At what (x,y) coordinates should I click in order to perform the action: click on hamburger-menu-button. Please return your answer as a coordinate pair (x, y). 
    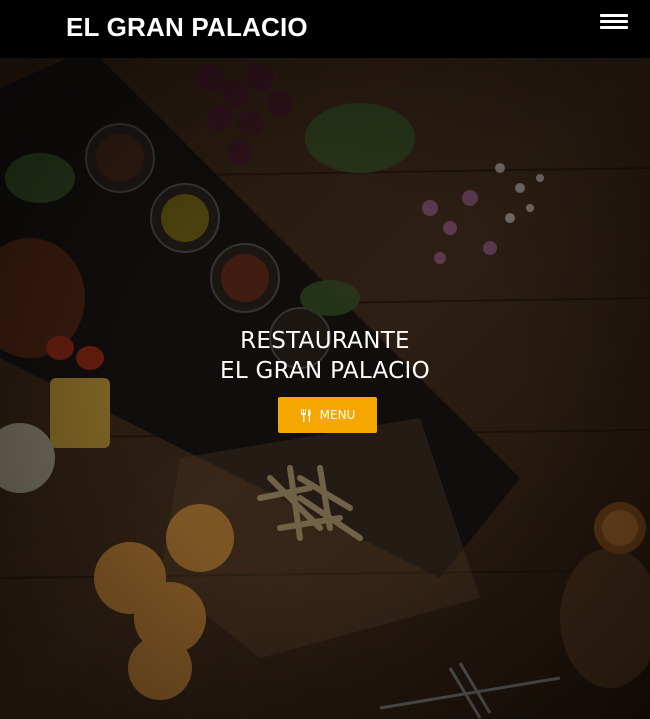
    Looking at the image, I should click on (615, 22).